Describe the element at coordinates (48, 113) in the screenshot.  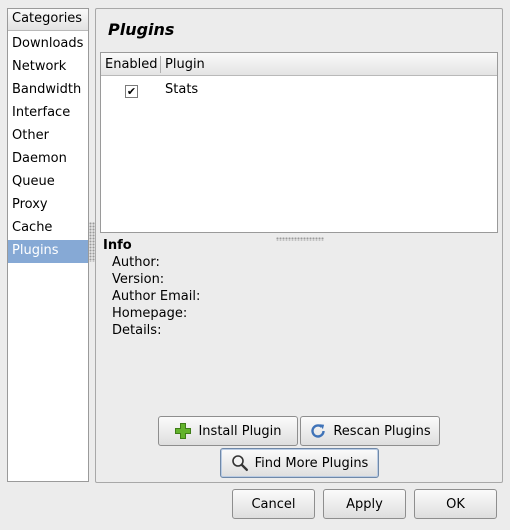
I see `category-interface: Interface` at that location.